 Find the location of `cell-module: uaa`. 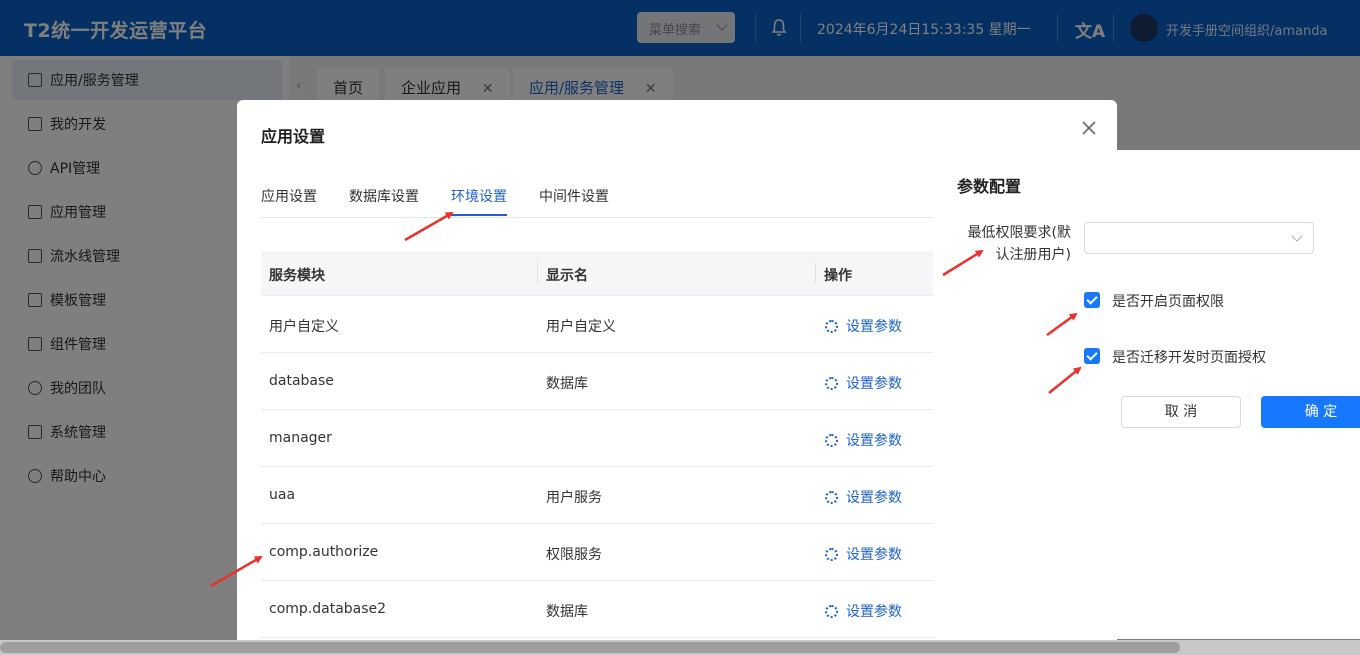

cell-module: uaa is located at coordinates (282, 495).